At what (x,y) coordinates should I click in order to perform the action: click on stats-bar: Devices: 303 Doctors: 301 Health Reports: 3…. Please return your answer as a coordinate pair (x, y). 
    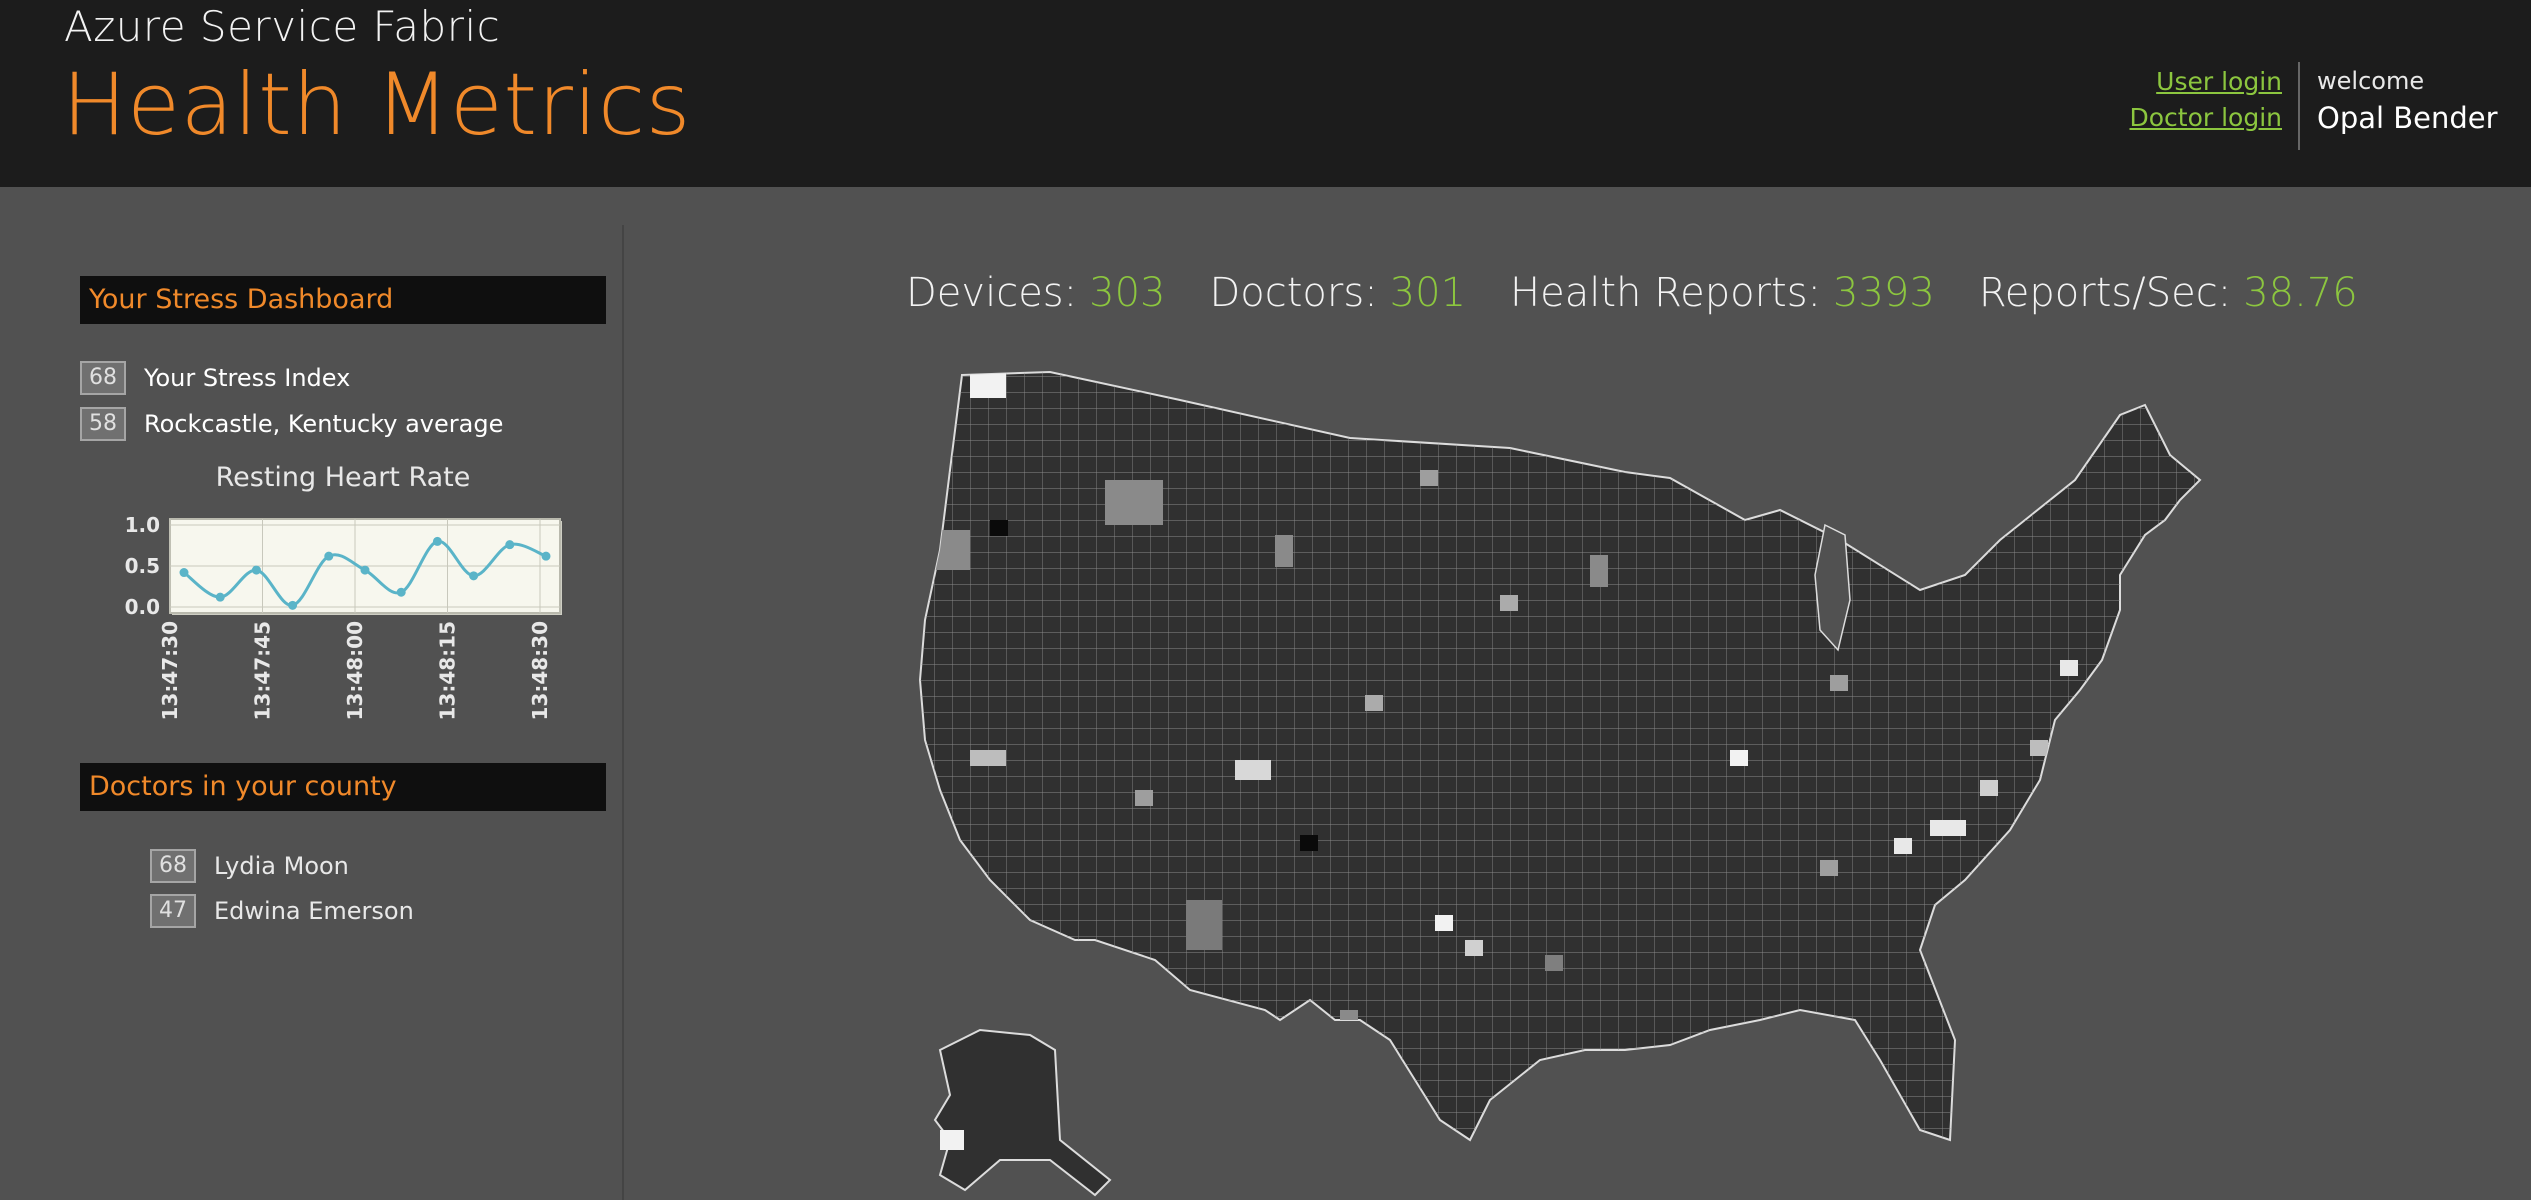
    Looking at the image, I should click on (1654, 293).